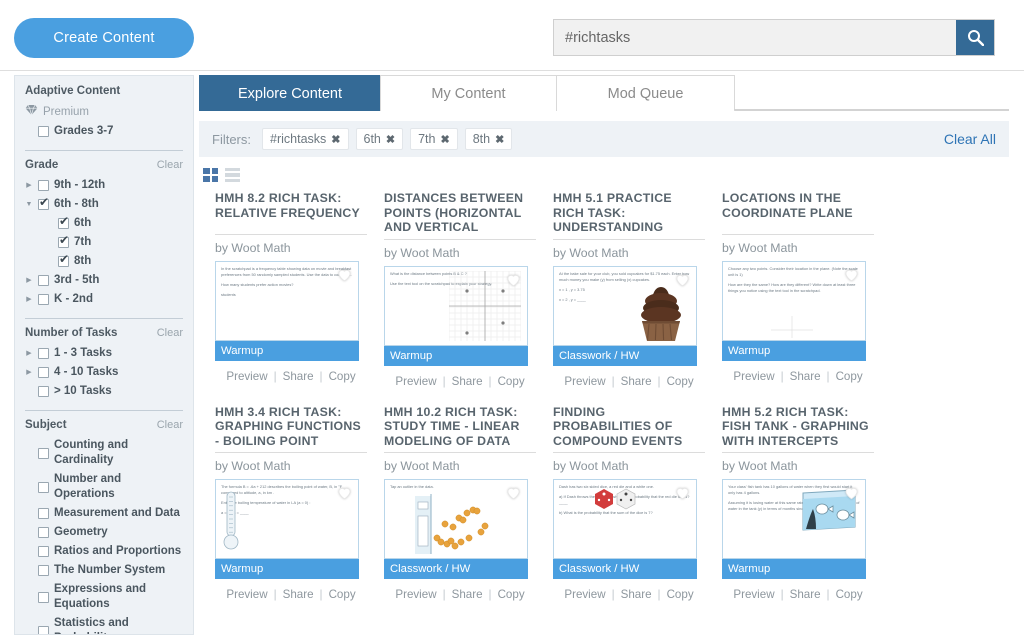 The height and width of the screenshot is (635, 1024). What do you see at coordinates (170, 425) in the screenshot?
I see `subject-clear-button: Clear` at bounding box center [170, 425].